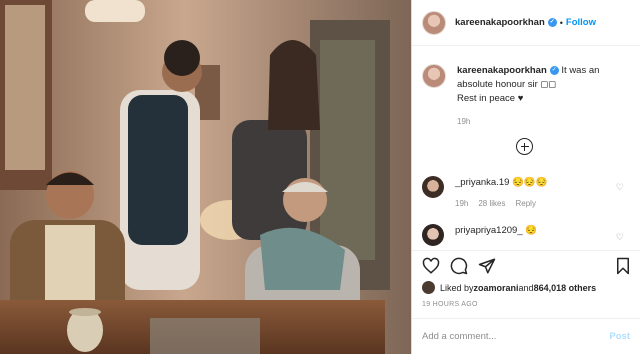 The width and height of the screenshot is (640, 354). What do you see at coordinates (431, 266) in the screenshot?
I see `heart-icon` at bounding box center [431, 266].